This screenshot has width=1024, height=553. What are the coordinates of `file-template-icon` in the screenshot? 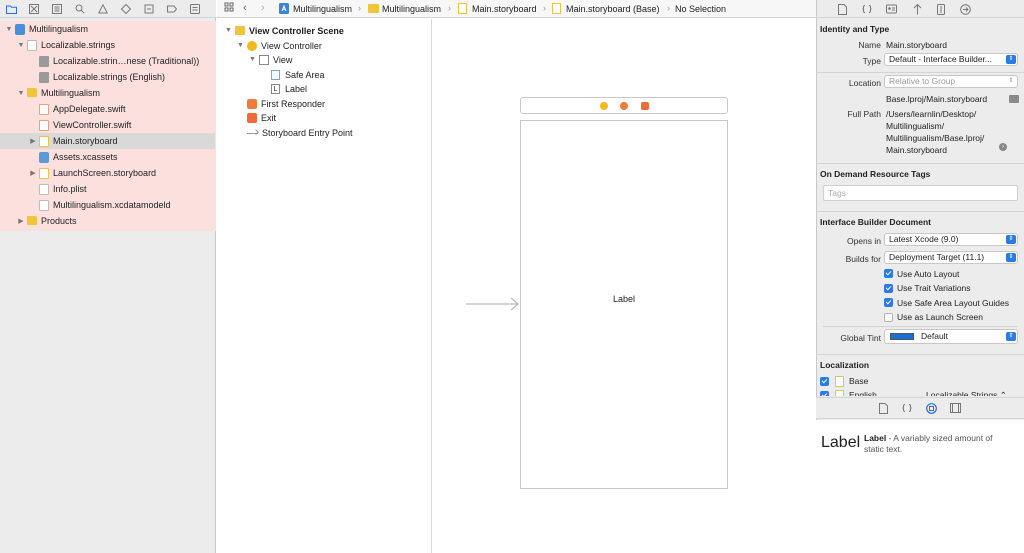 It's located at (883, 408).